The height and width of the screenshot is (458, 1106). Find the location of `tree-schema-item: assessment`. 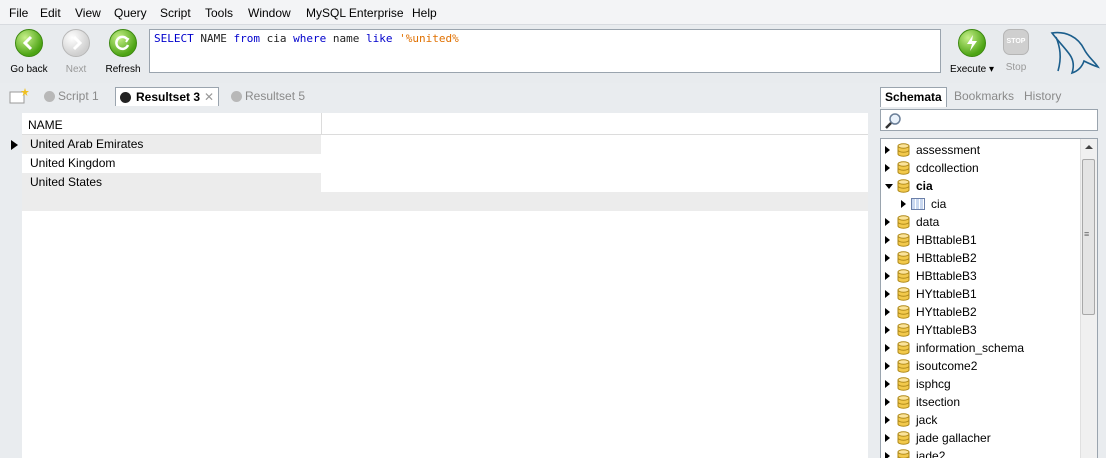

tree-schema-item: assessment is located at coordinates (980, 150).